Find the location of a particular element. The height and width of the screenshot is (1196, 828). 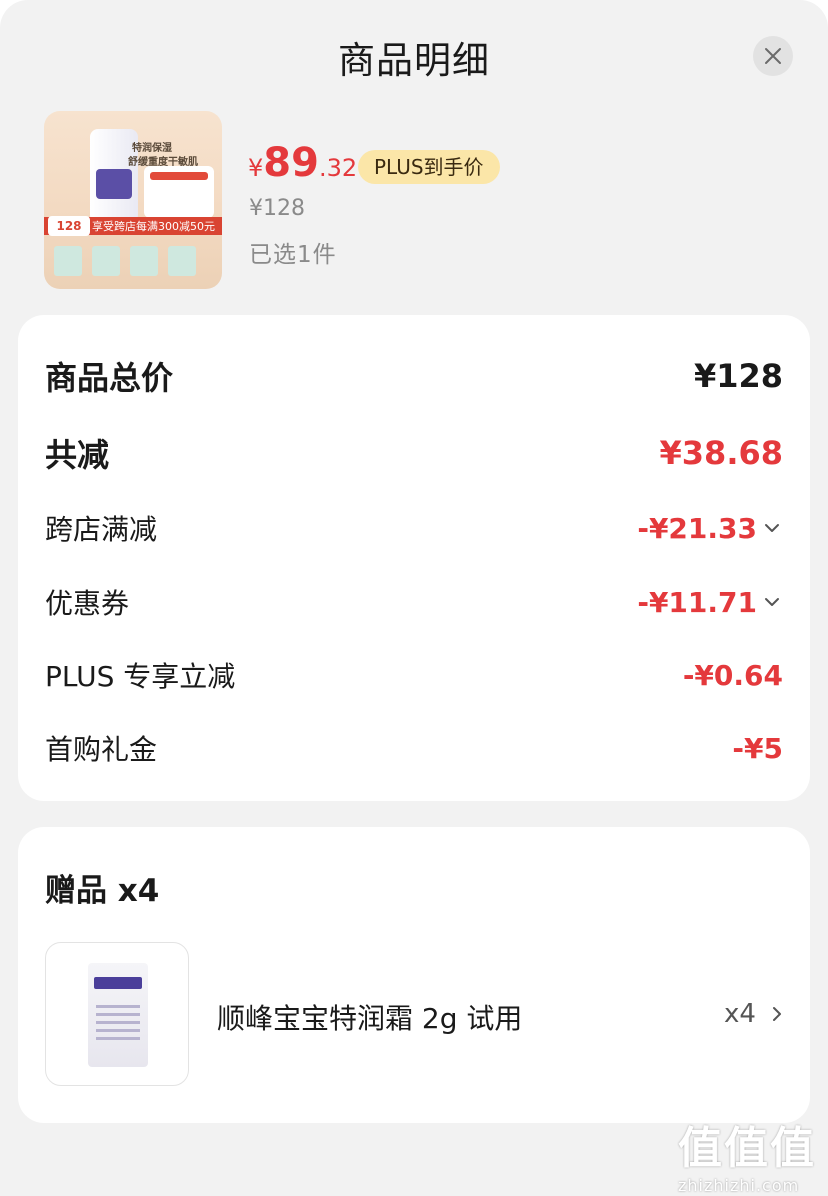

price-currency: ¥ is located at coordinates (256, 168).